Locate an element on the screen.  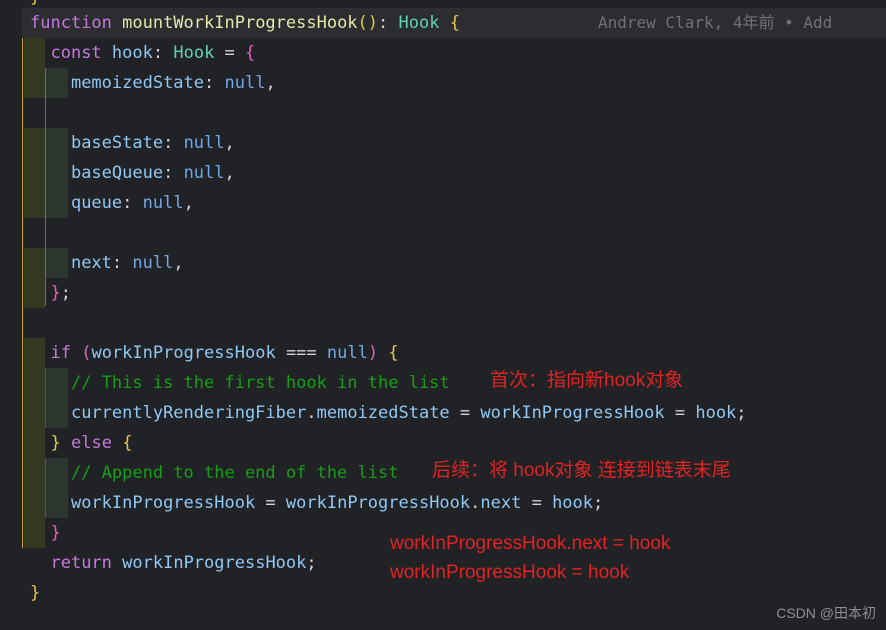
code-line: queue: null, is located at coordinates (112, 203).